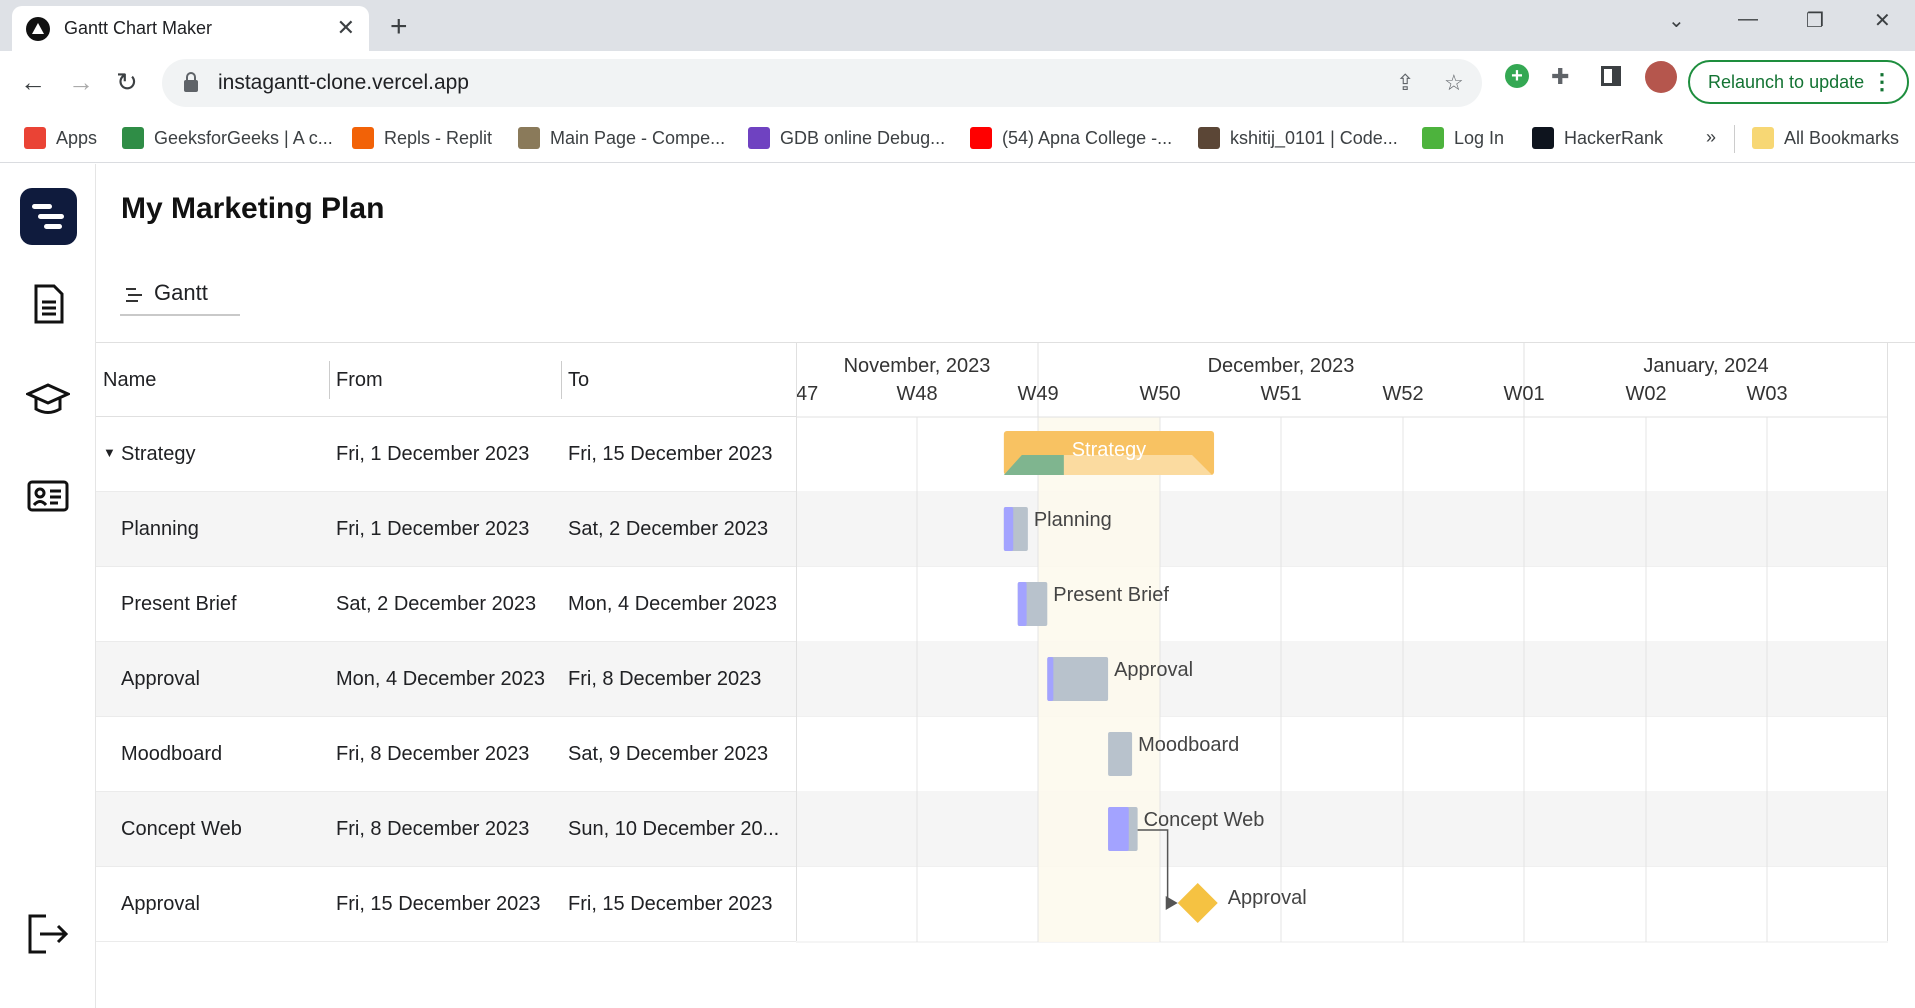  I want to click on tab-title: Gantt Chart Maker, so click(138, 28).